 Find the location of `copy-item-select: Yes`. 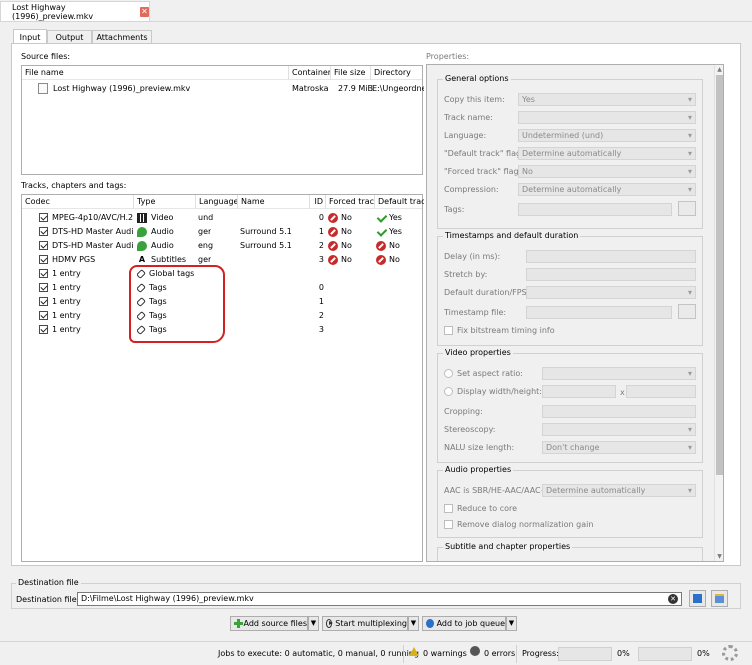

copy-item-select: Yes is located at coordinates (607, 99).